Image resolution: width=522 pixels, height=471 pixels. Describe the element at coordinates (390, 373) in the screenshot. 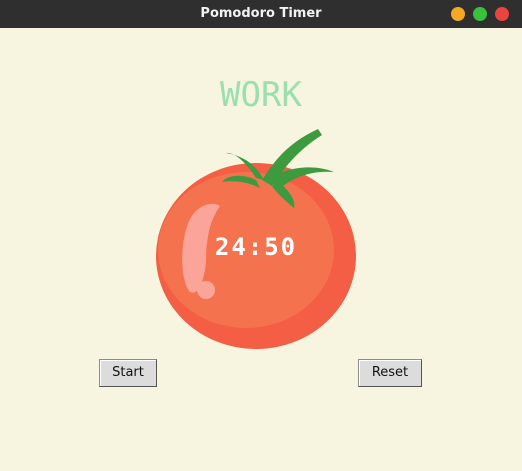

I see `reset-button: Reset` at that location.